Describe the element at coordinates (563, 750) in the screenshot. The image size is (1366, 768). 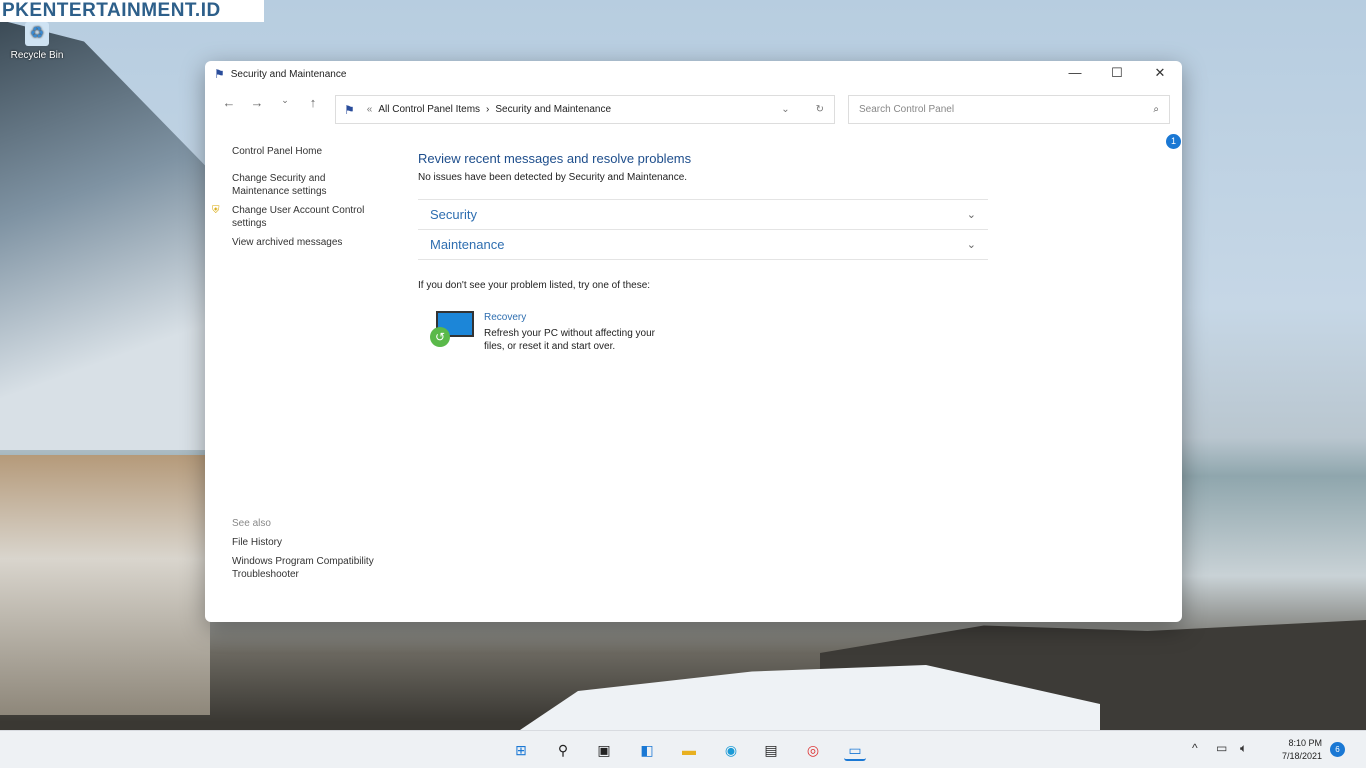
I see `search-icon: ⚲` at that location.